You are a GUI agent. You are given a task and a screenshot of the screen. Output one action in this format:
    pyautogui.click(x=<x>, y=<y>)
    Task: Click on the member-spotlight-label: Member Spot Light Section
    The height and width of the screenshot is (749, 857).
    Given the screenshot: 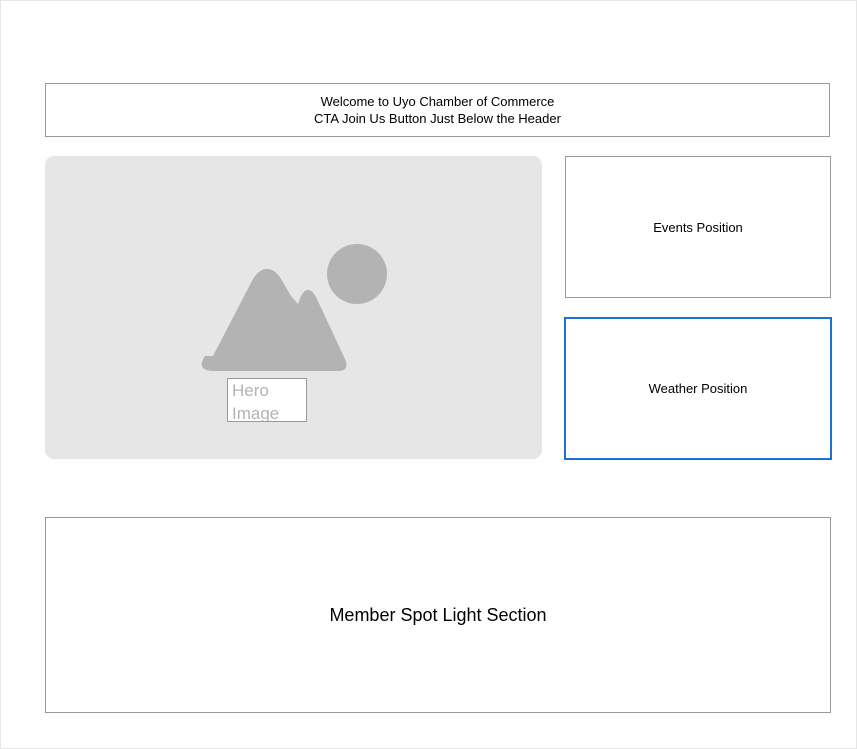 What is the action you would take?
    pyautogui.click(x=438, y=614)
    